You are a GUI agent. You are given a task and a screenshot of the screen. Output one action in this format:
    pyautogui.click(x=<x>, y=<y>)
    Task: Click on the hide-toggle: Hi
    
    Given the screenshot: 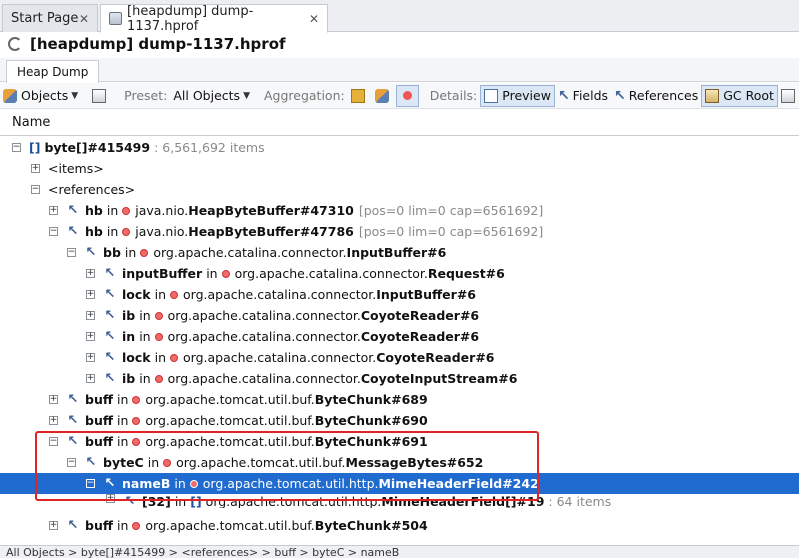 What is the action you would take?
    pyautogui.click(x=788, y=96)
    